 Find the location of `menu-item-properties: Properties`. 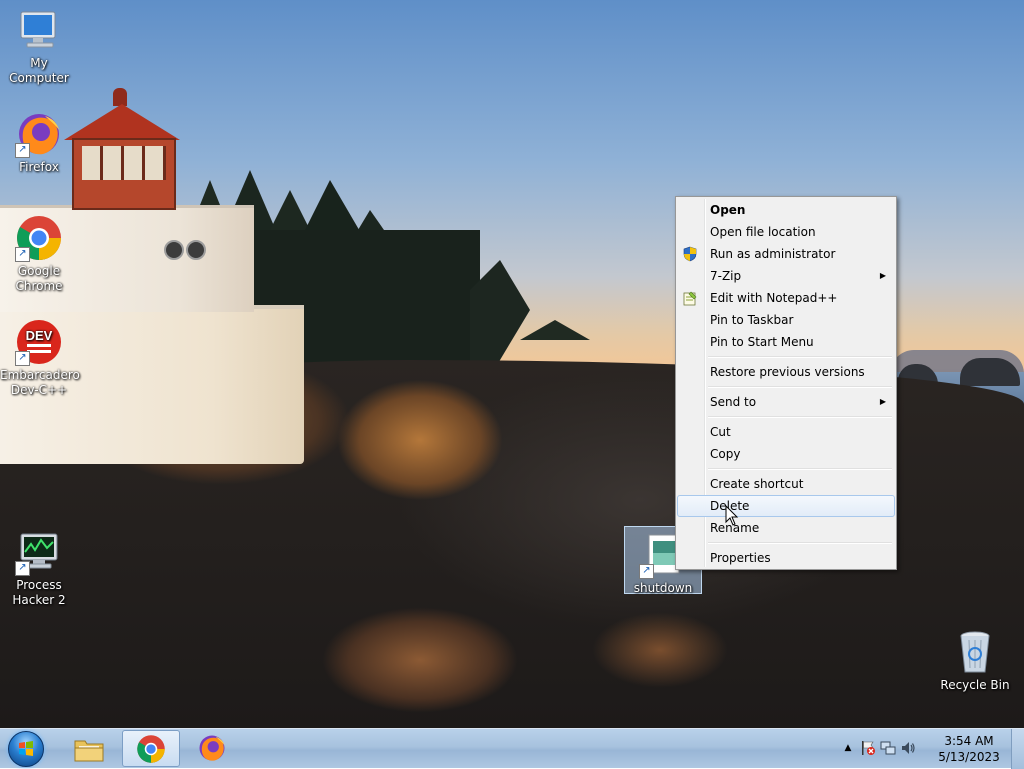

menu-item-properties: Properties is located at coordinates (786, 558).